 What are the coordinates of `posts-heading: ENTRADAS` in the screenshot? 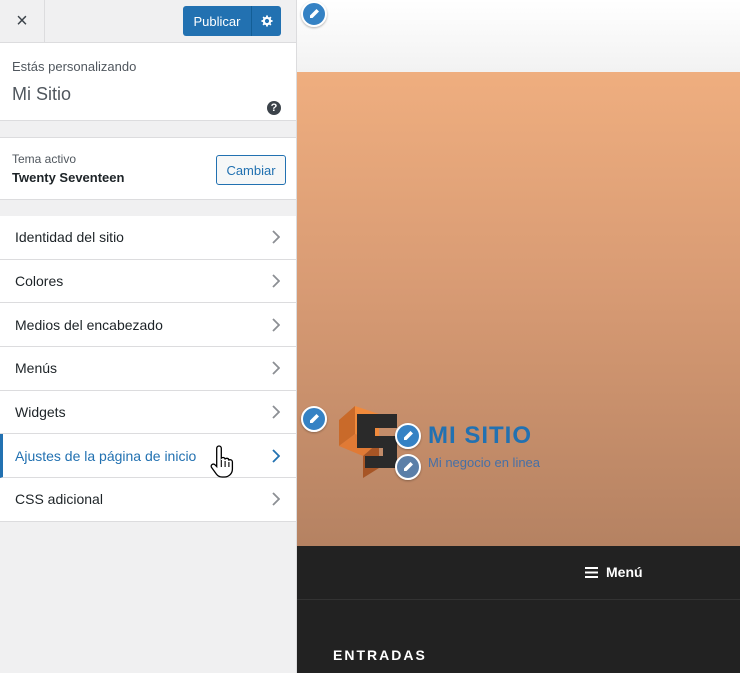 It's located at (380, 655).